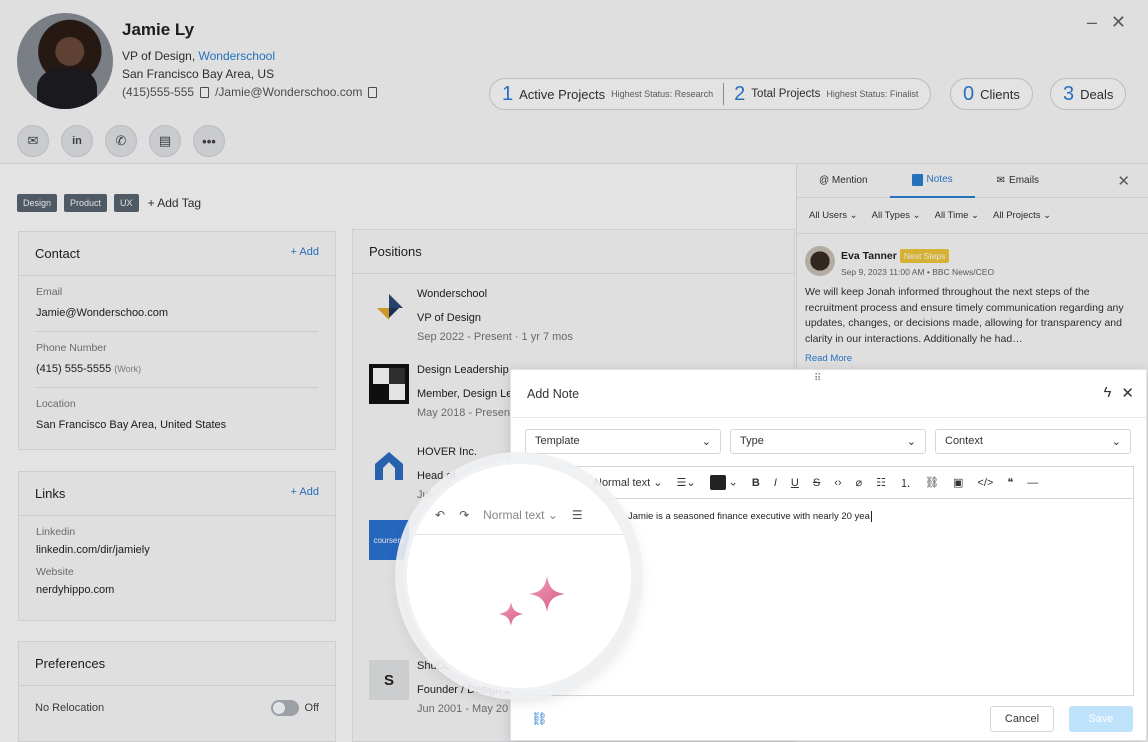 This screenshot has height=742, width=1148. What do you see at coordinates (532, 601) in the screenshot?
I see `sparkle-icon` at bounding box center [532, 601].